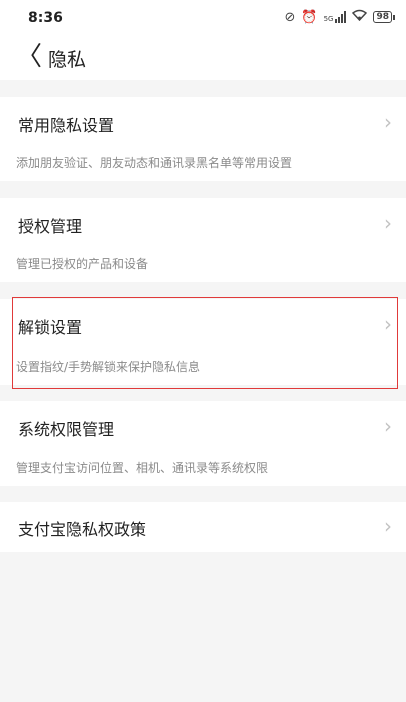  What do you see at coordinates (50, 226) in the screenshot?
I see `item-title: 授权管理` at bounding box center [50, 226].